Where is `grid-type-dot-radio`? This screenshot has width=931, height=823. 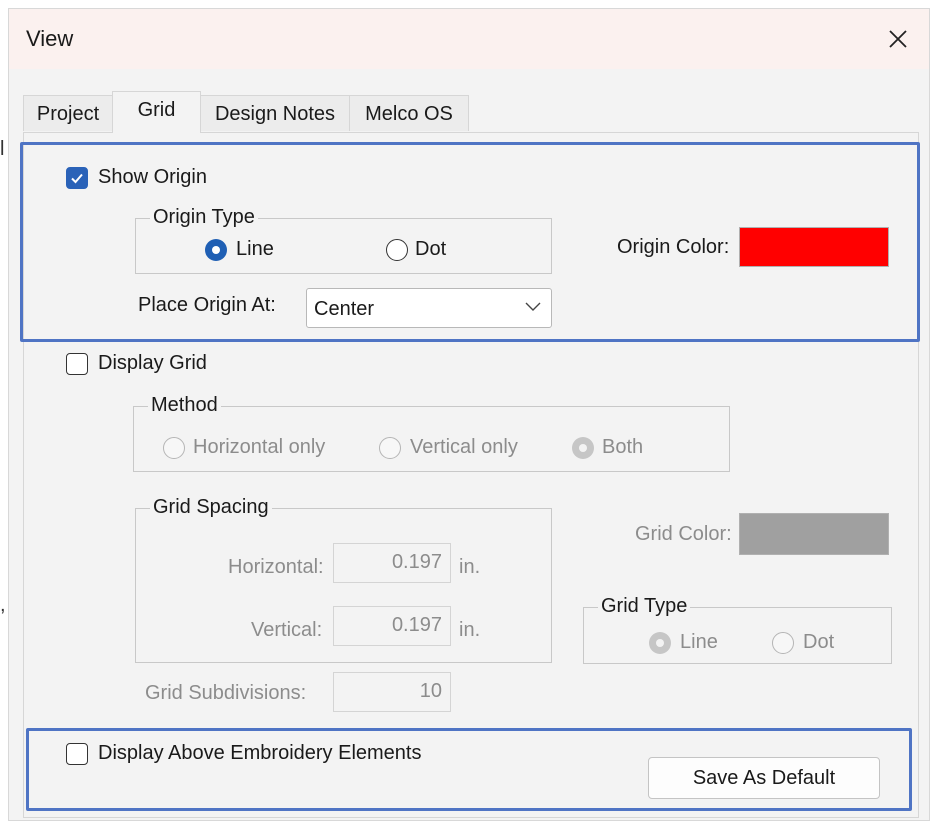 grid-type-dot-radio is located at coordinates (783, 643).